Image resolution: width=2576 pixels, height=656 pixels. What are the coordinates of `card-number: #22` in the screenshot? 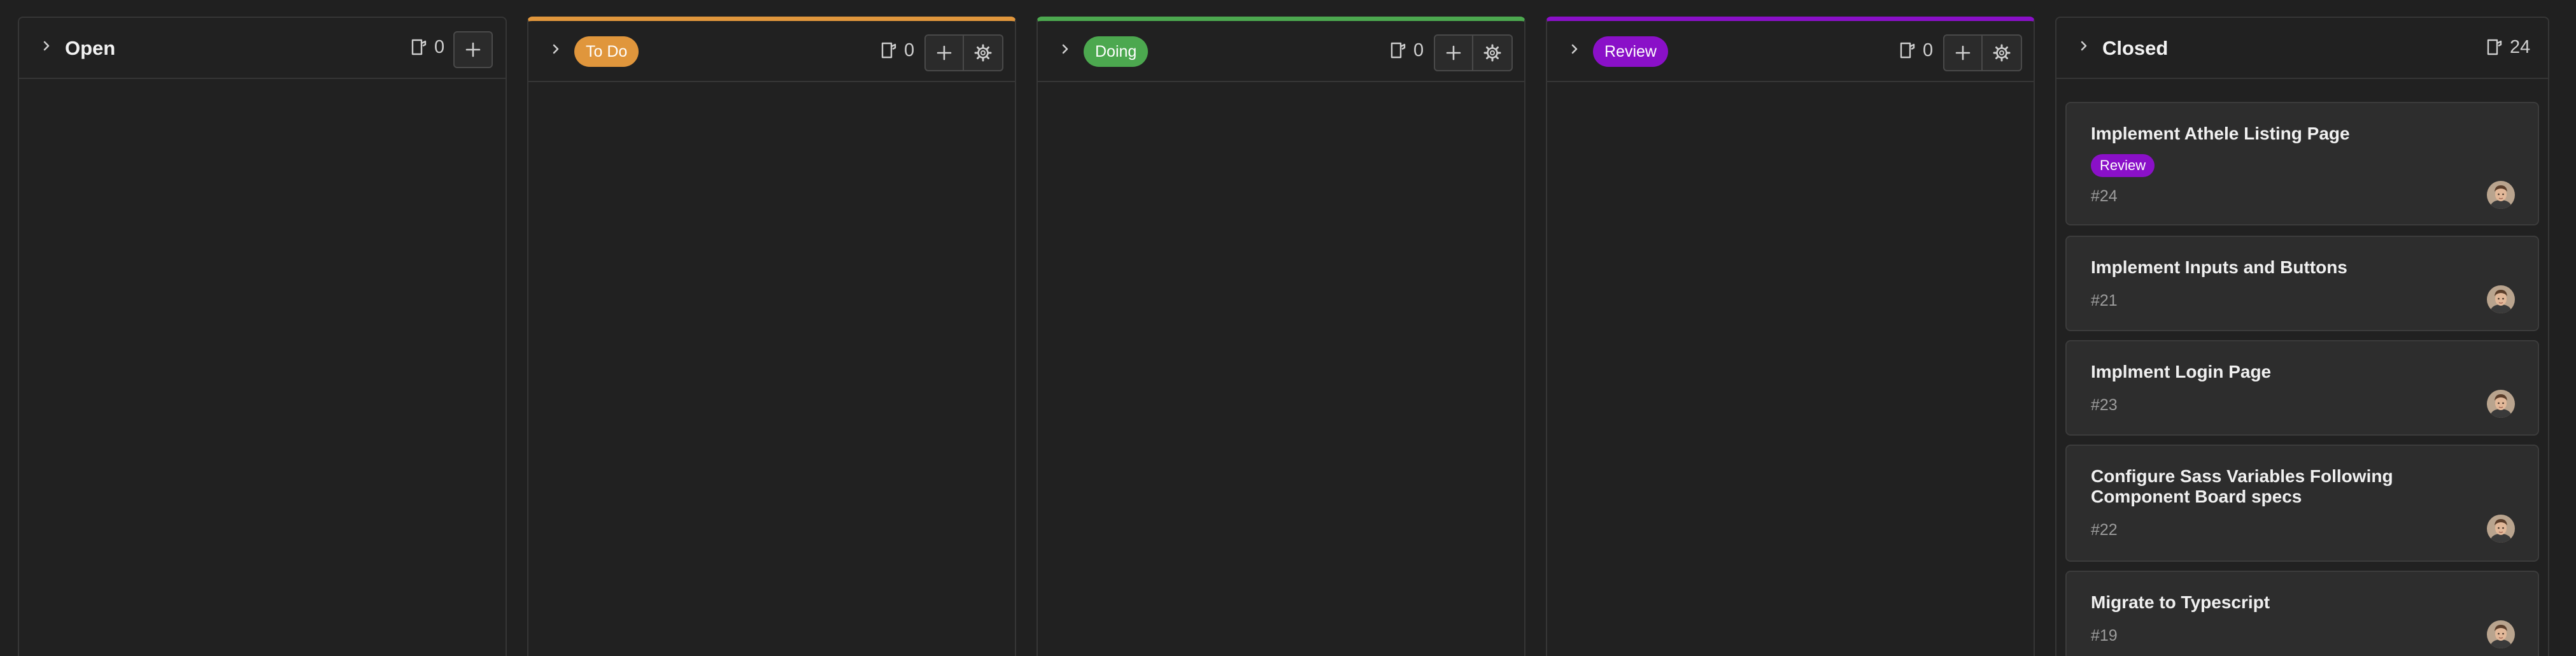 It's located at (2104, 530).